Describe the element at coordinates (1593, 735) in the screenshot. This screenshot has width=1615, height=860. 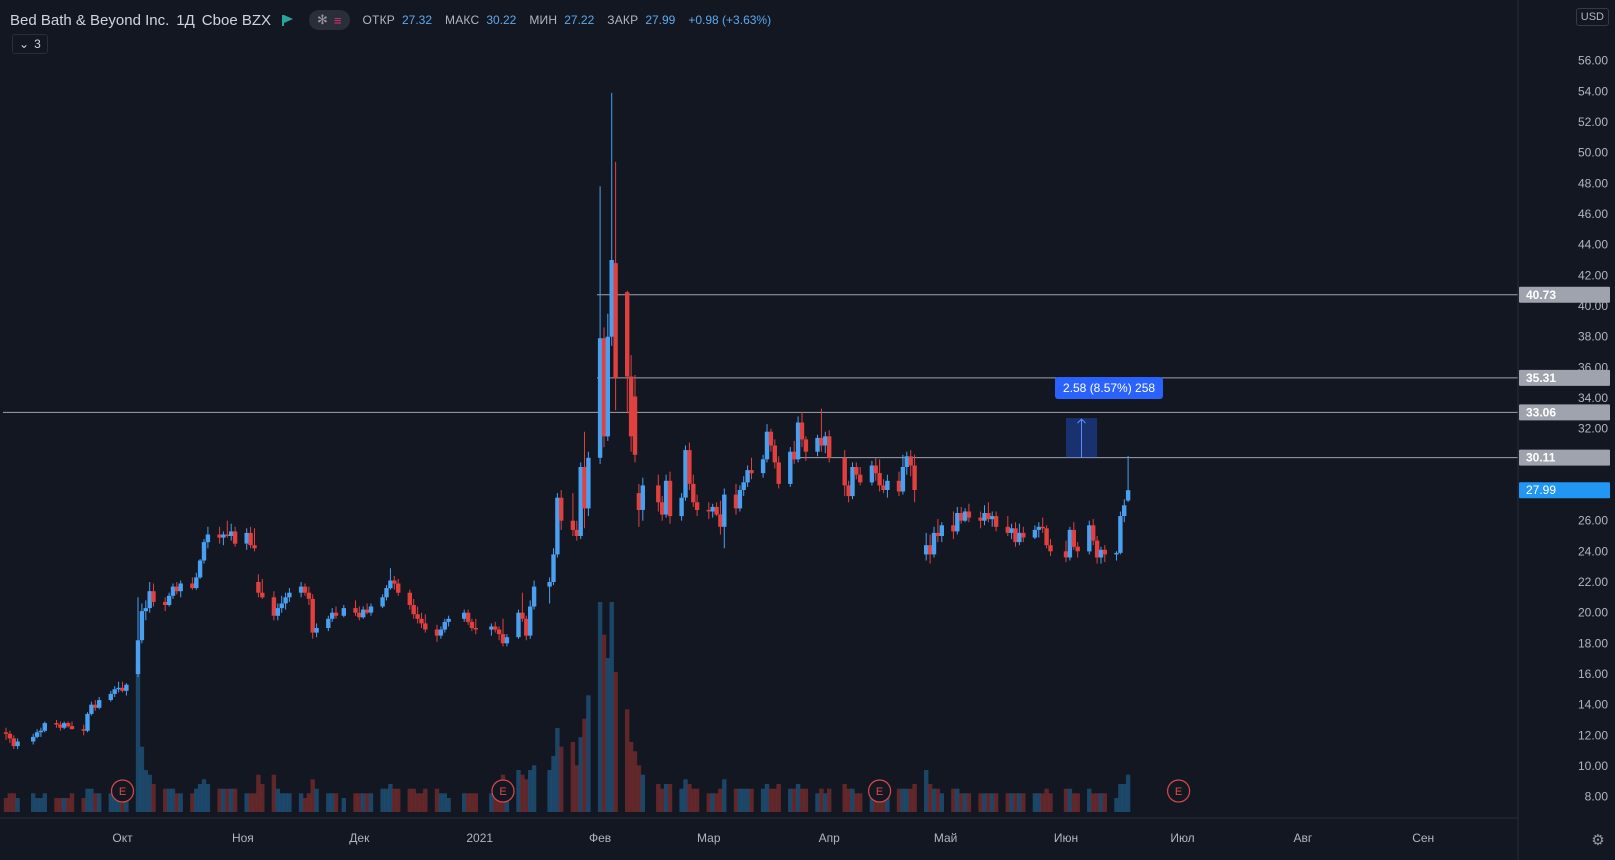
I see `price-axis-tick: 12.00` at that location.